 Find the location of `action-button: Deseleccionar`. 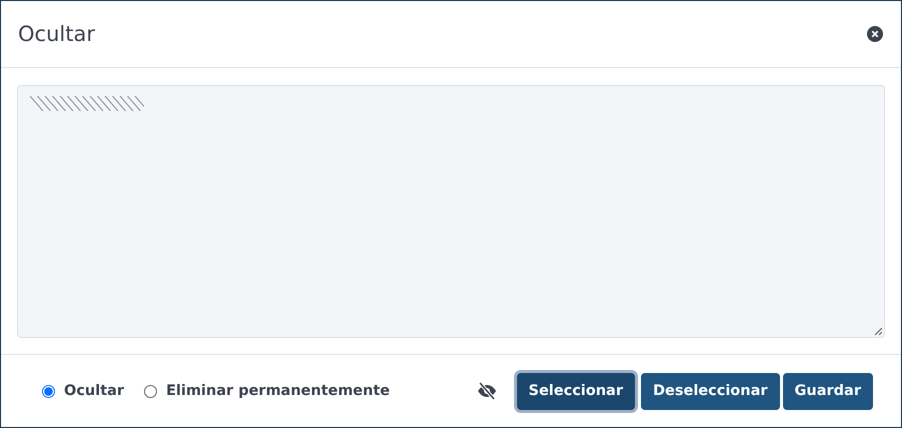

action-button: Deseleccionar is located at coordinates (710, 391).